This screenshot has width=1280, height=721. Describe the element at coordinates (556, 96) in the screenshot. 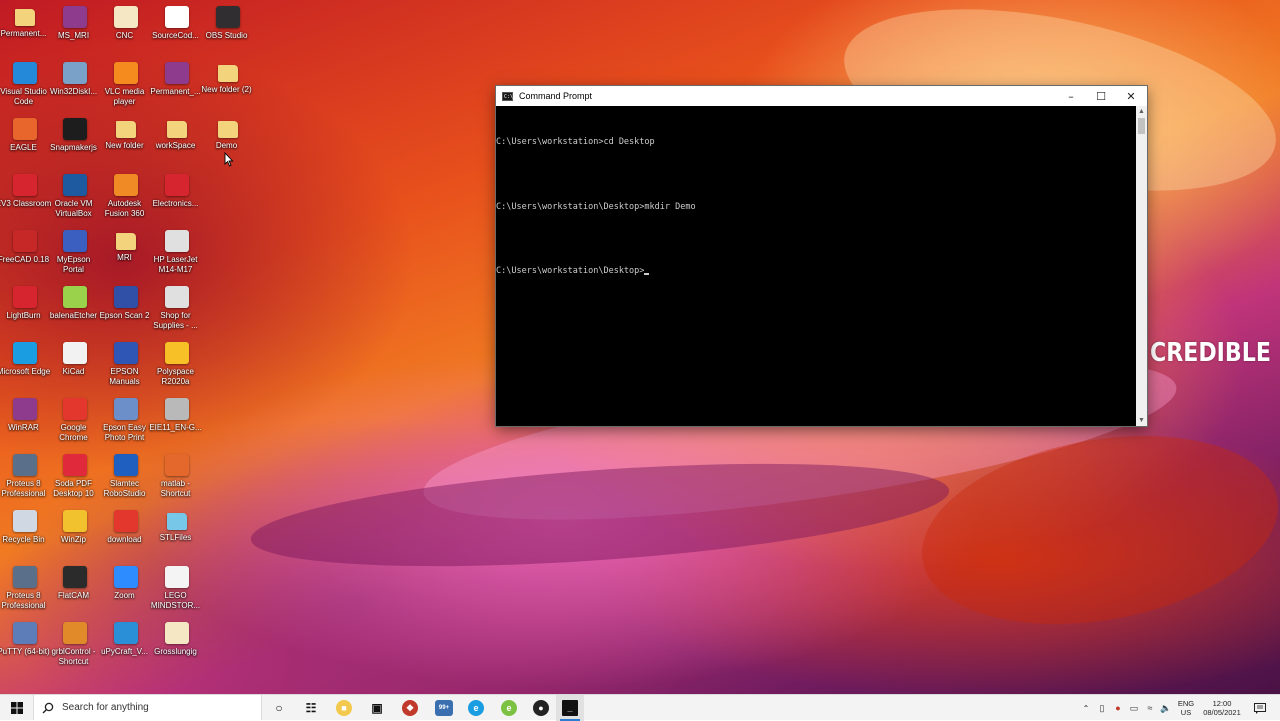

I see `window-title: Command Prompt` at that location.